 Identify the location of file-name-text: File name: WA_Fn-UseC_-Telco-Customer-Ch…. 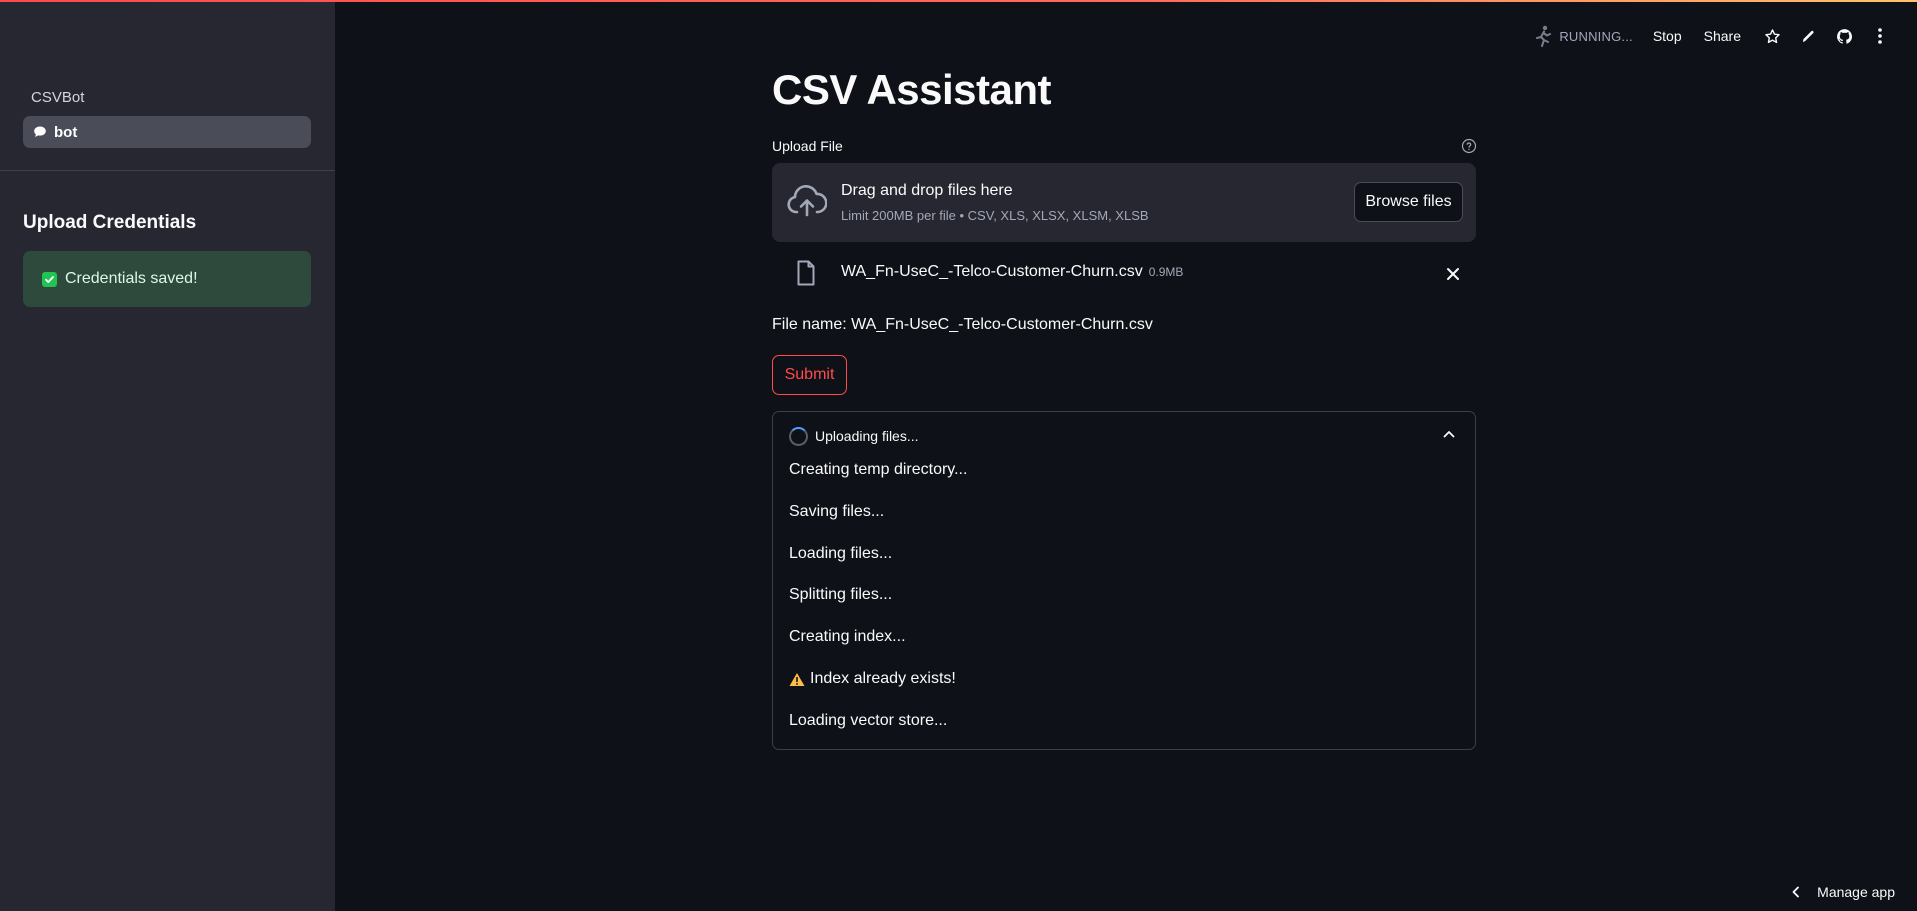
(962, 324).